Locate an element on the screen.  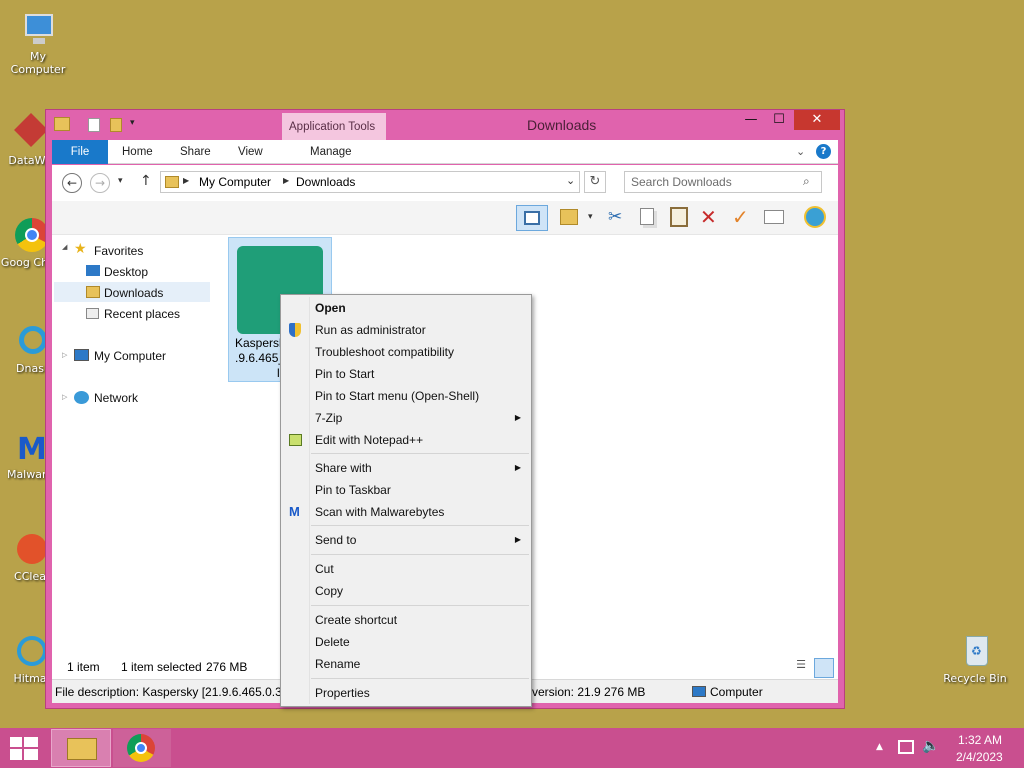
my-computer-nav-icon is located at coordinates (81, 355).